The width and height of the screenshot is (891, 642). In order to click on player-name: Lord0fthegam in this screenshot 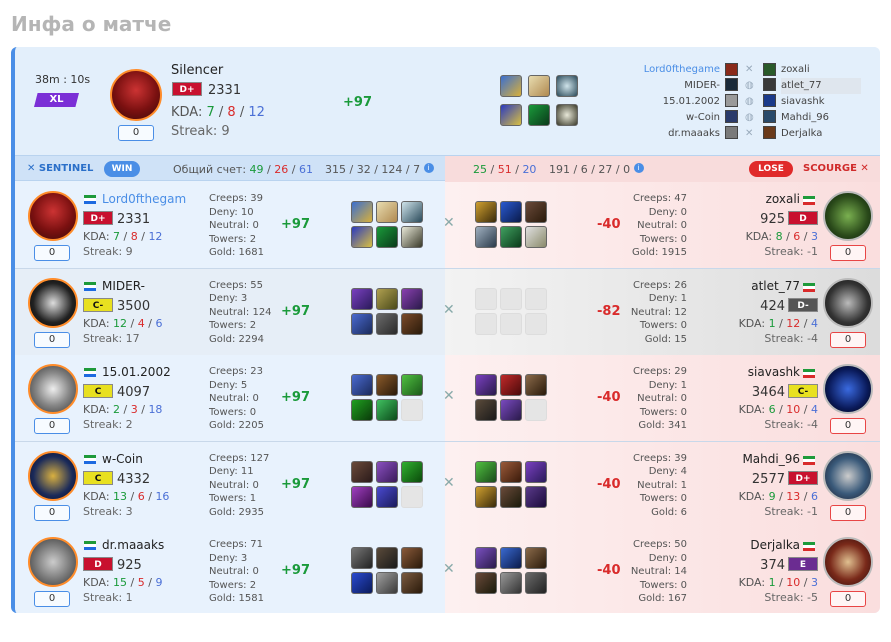, I will do `click(144, 199)`.